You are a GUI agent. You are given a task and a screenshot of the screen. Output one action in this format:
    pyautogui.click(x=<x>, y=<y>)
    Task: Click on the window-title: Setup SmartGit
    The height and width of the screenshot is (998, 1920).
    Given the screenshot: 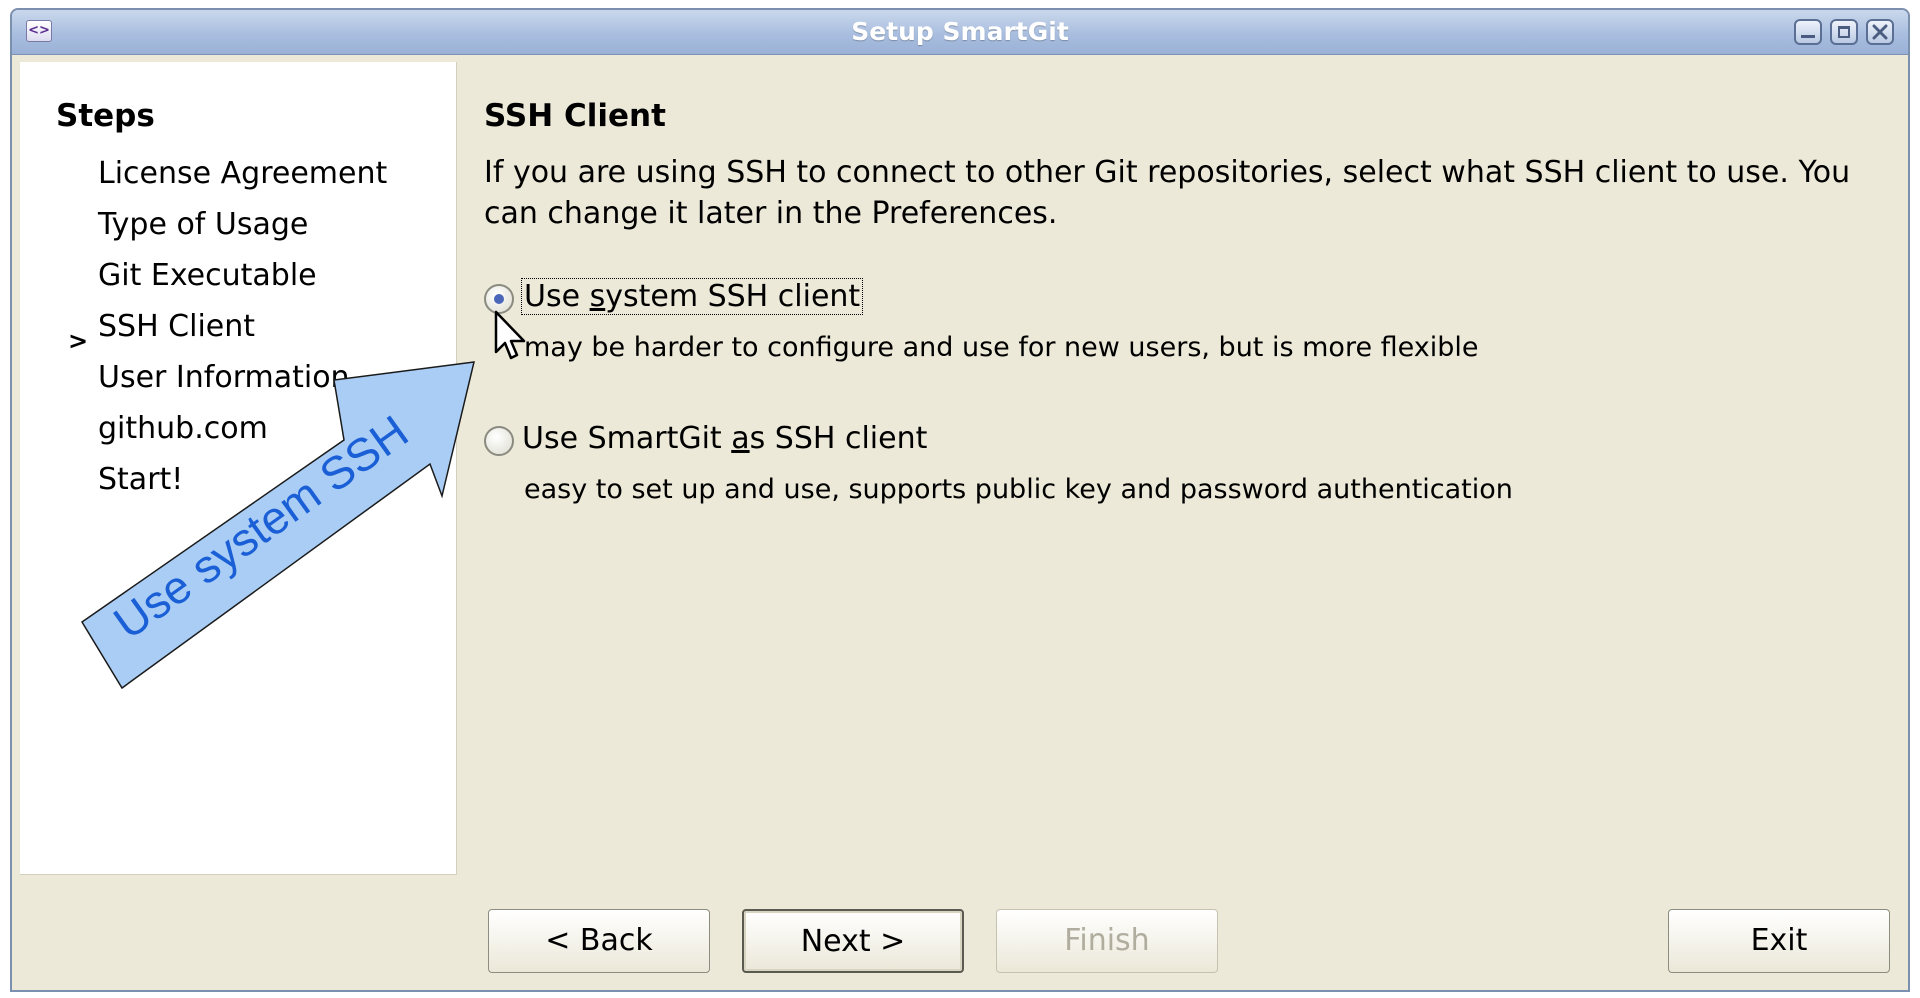 What is the action you would take?
    pyautogui.click(x=960, y=31)
    